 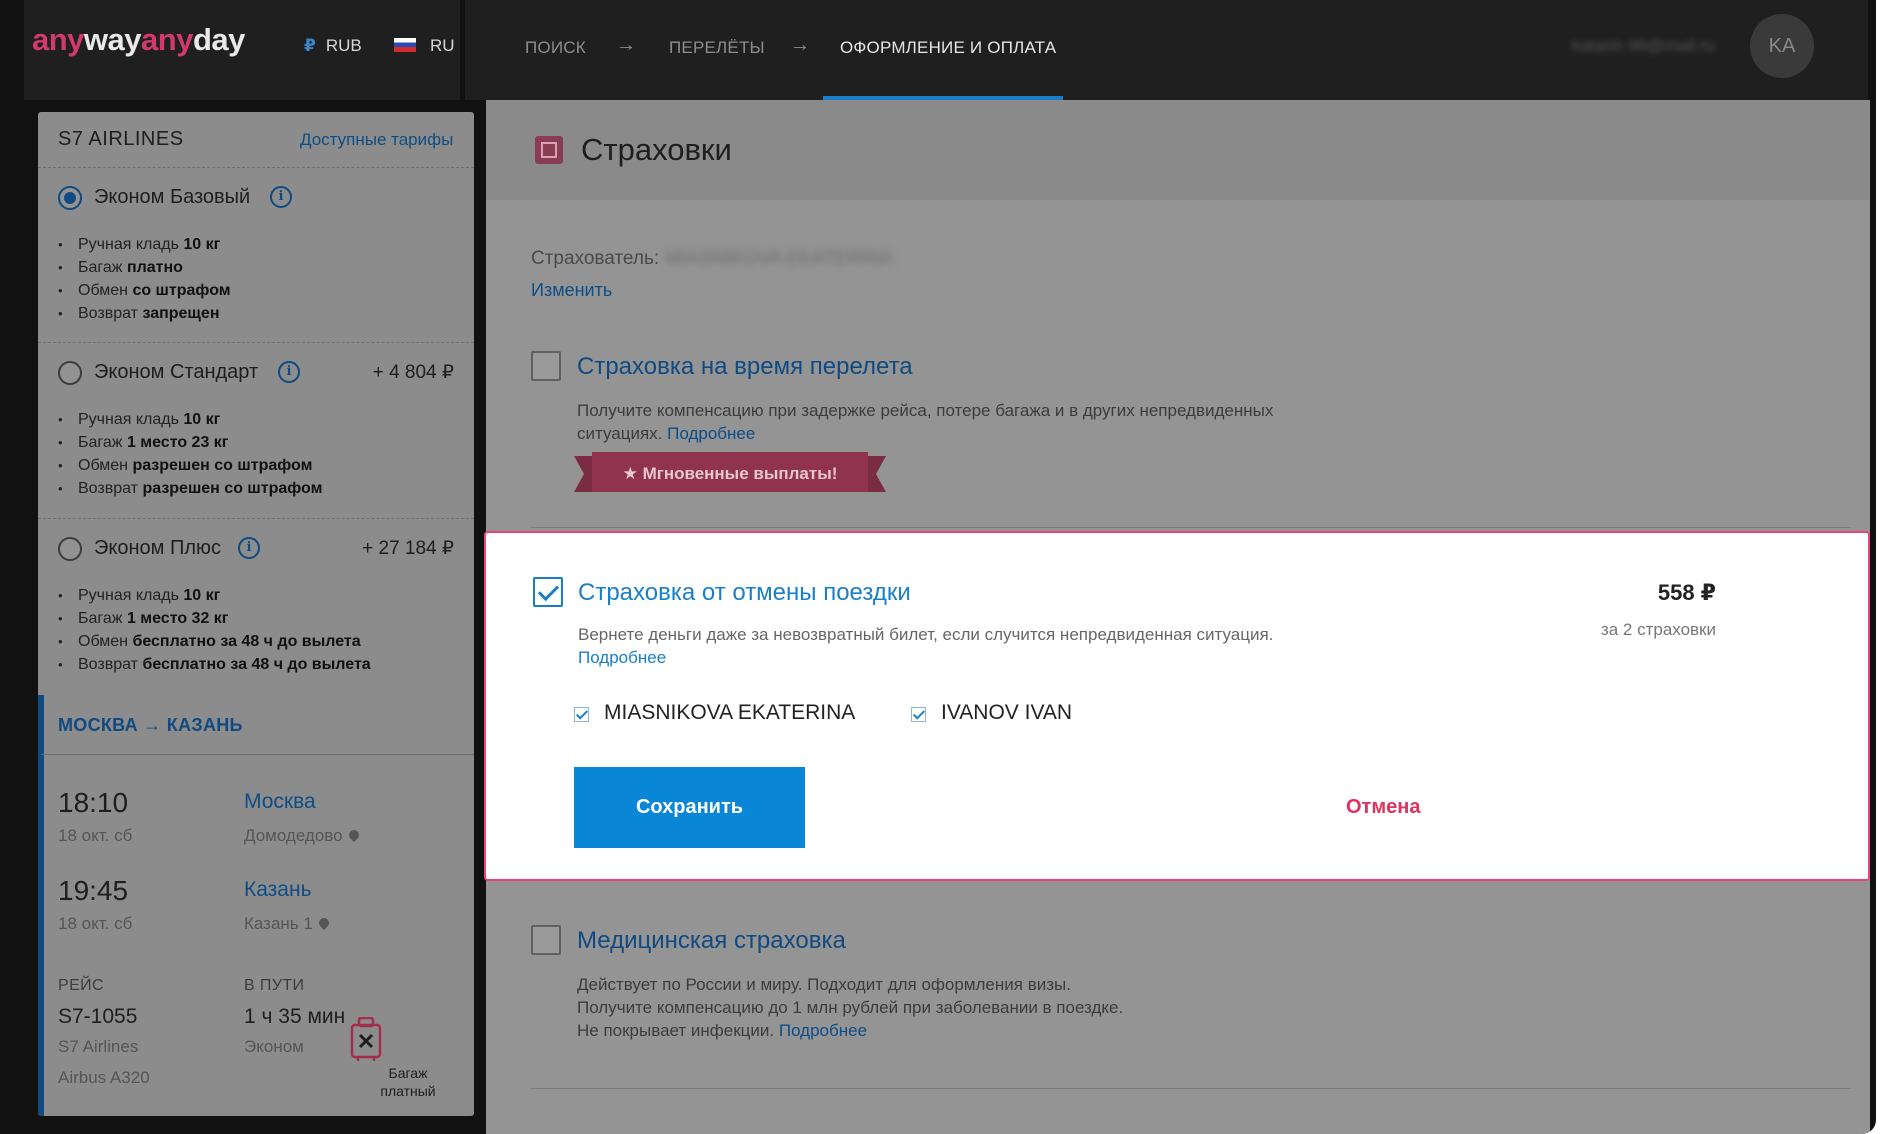 What do you see at coordinates (98, 1046) in the screenshot?
I see `flight-carrier: S7 Airlines` at bounding box center [98, 1046].